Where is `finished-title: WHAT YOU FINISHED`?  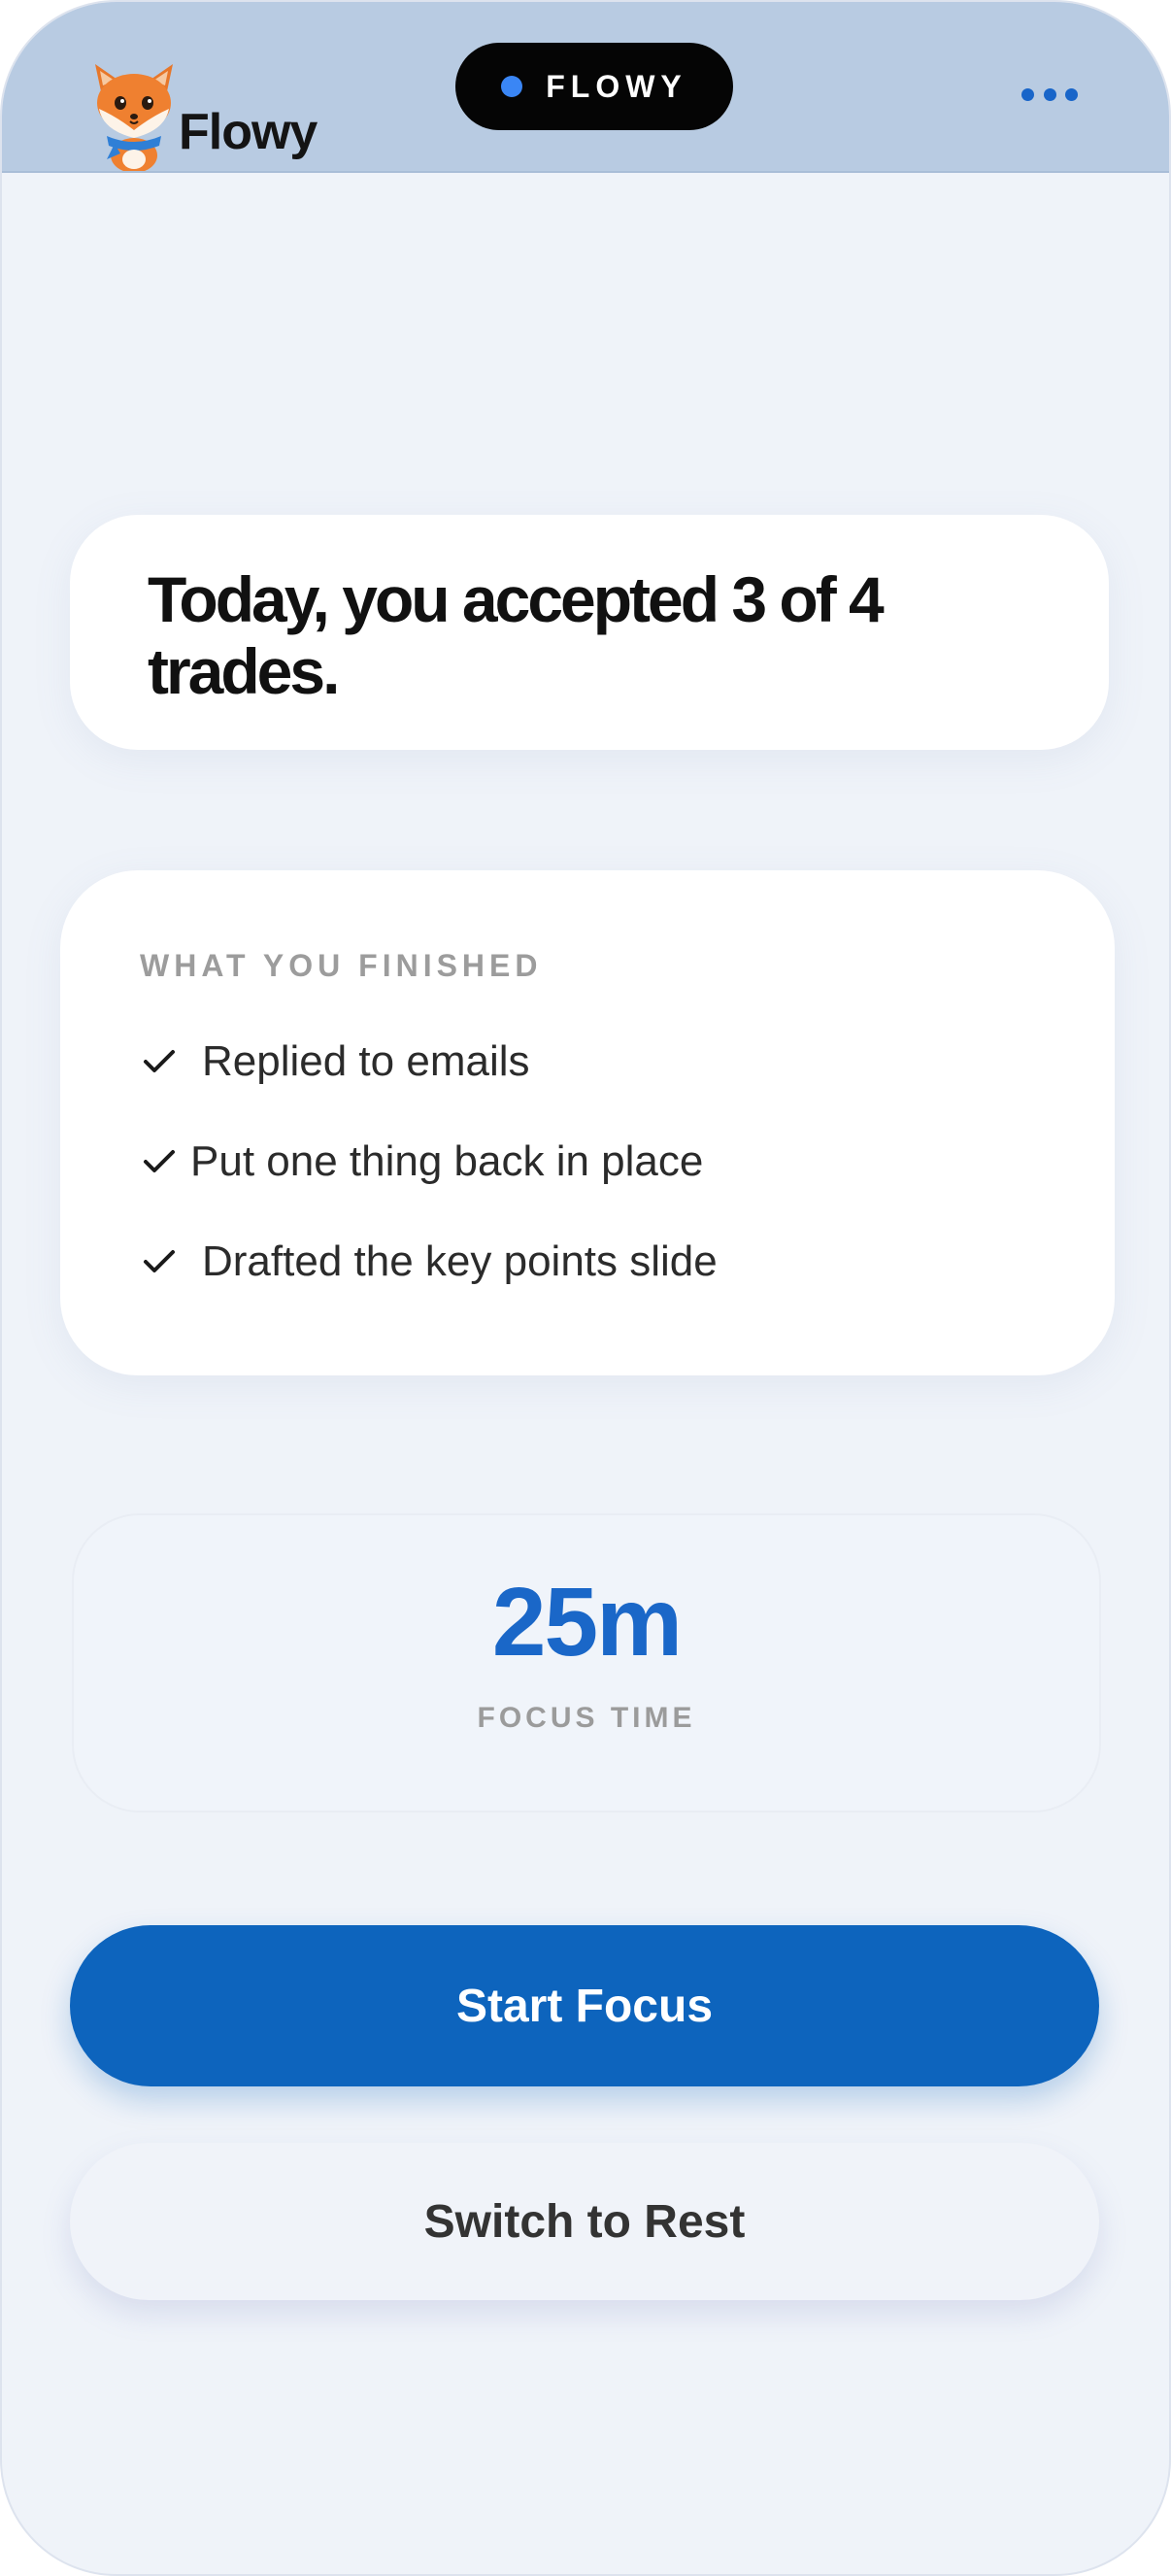 finished-title: WHAT YOU FINISHED is located at coordinates (341, 965).